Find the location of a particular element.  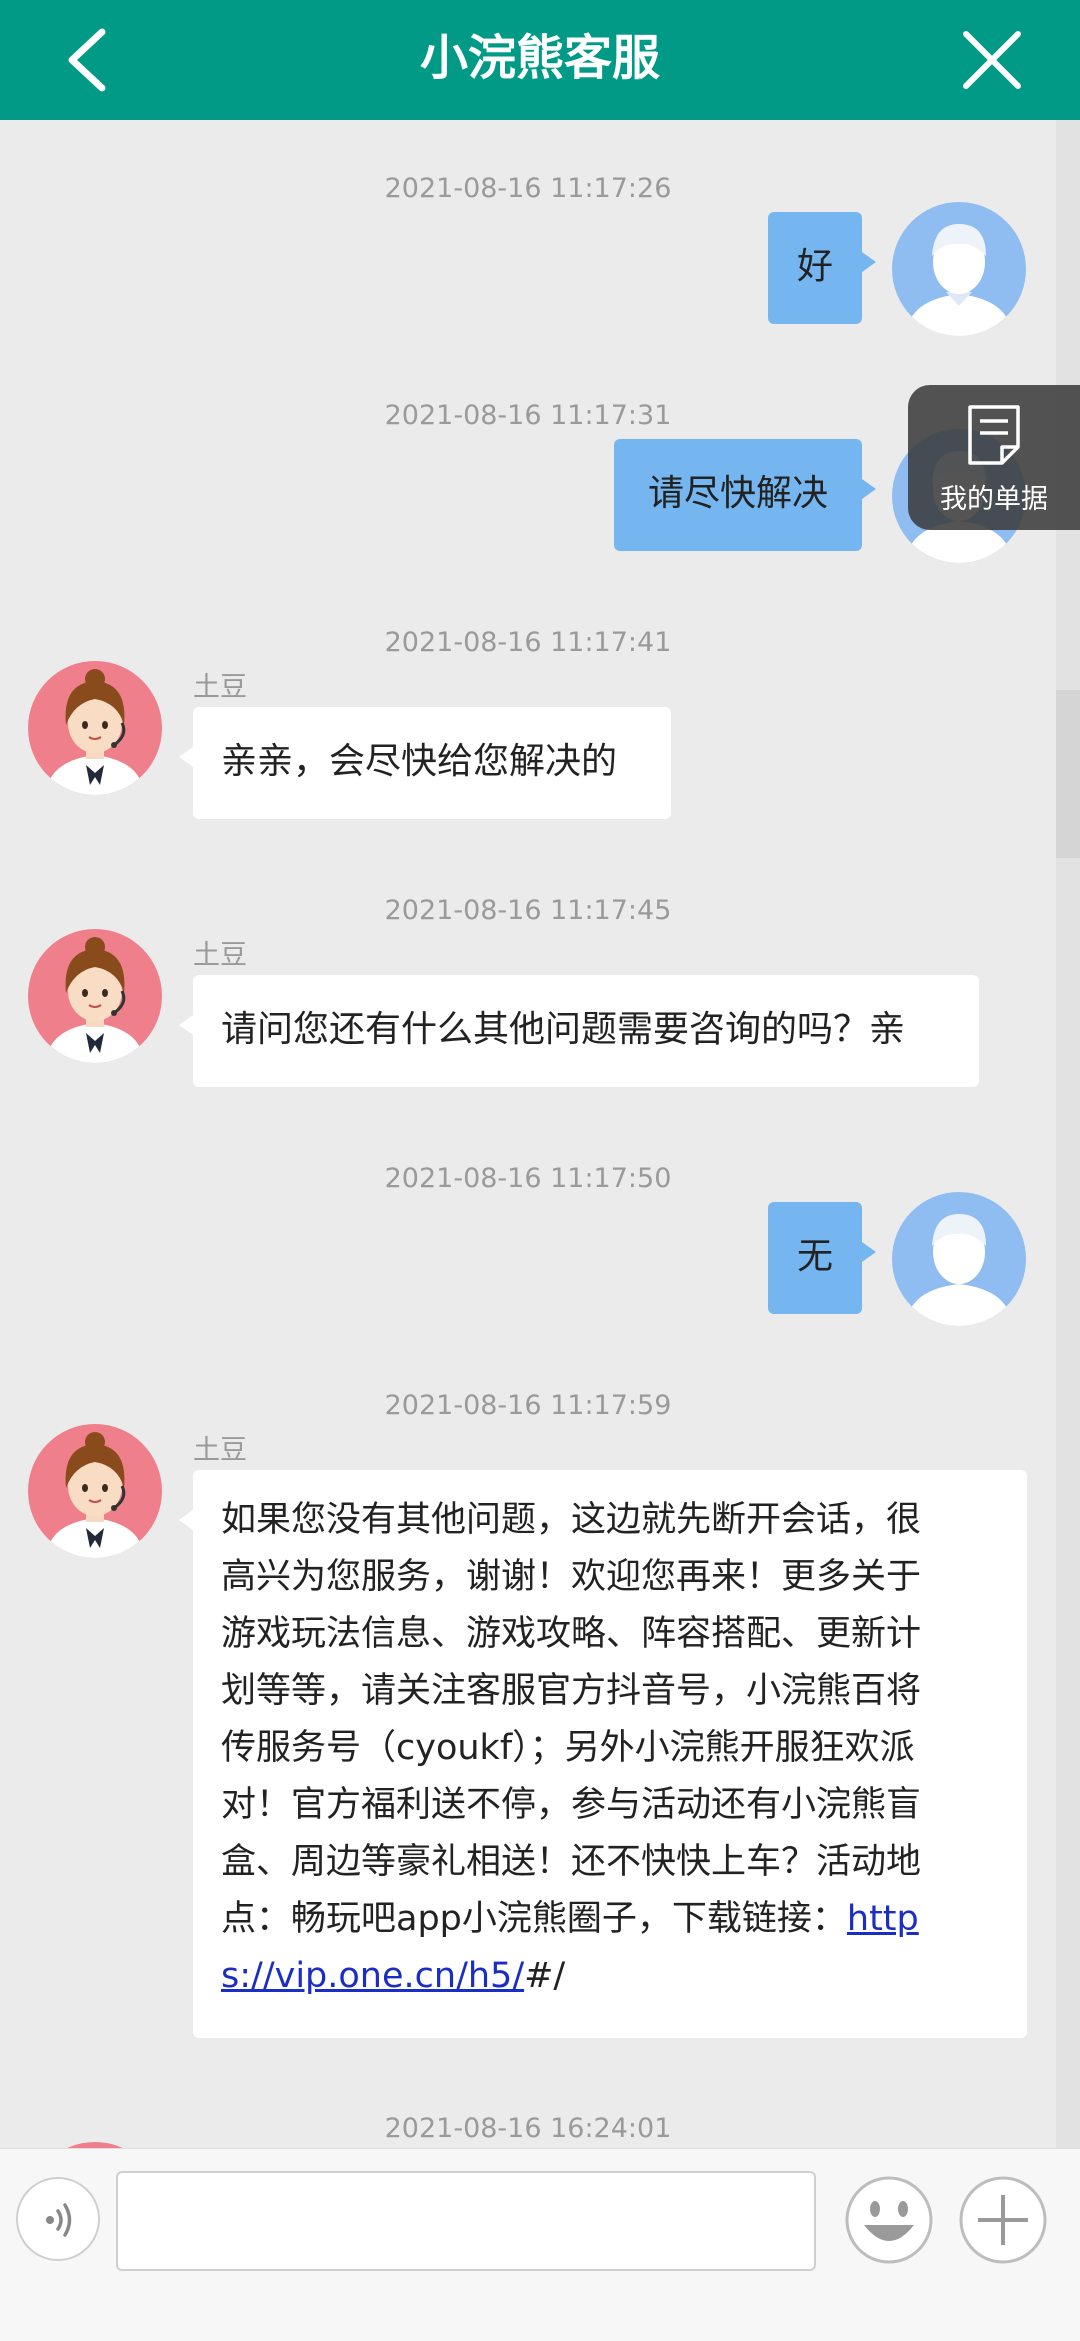

my-receipts-button: 我的单据 is located at coordinates (994, 457).